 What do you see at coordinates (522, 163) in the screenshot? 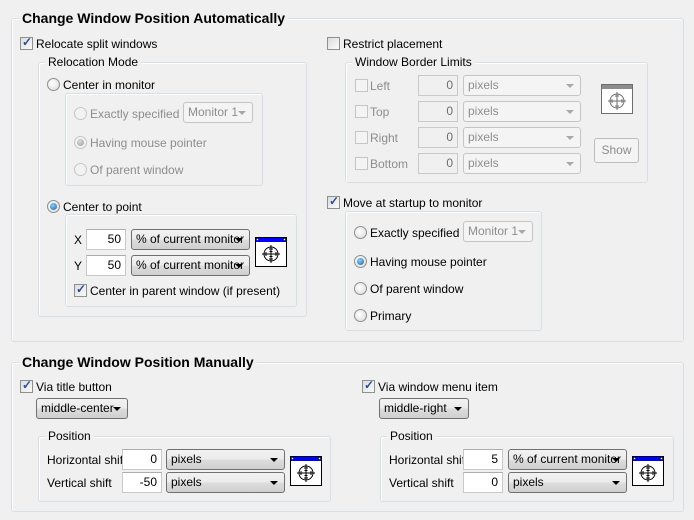
I see `bottom-limit-unit-select: pixels` at bounding box center [522, 163].